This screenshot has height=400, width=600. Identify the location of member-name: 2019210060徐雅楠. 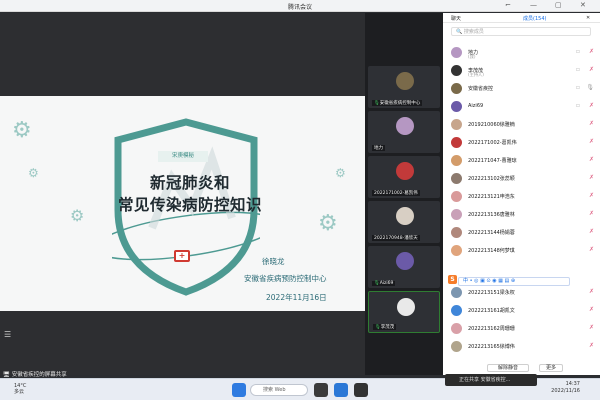
(491, 125).